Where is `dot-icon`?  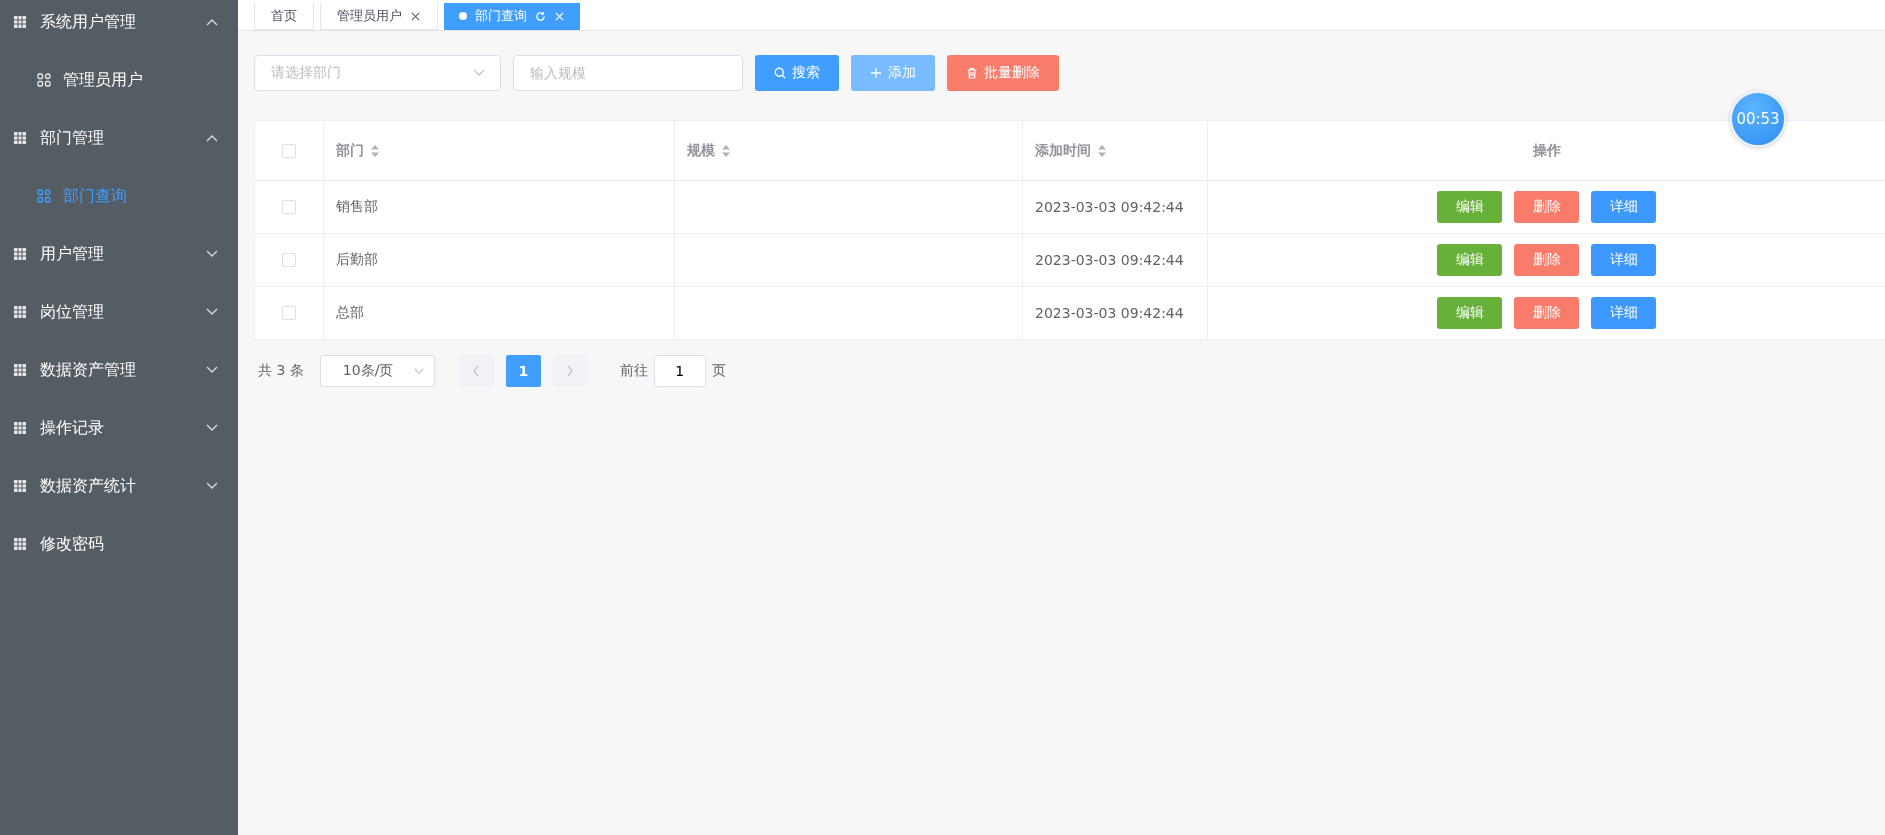
dot-icon is located at coordinates (463, 16).